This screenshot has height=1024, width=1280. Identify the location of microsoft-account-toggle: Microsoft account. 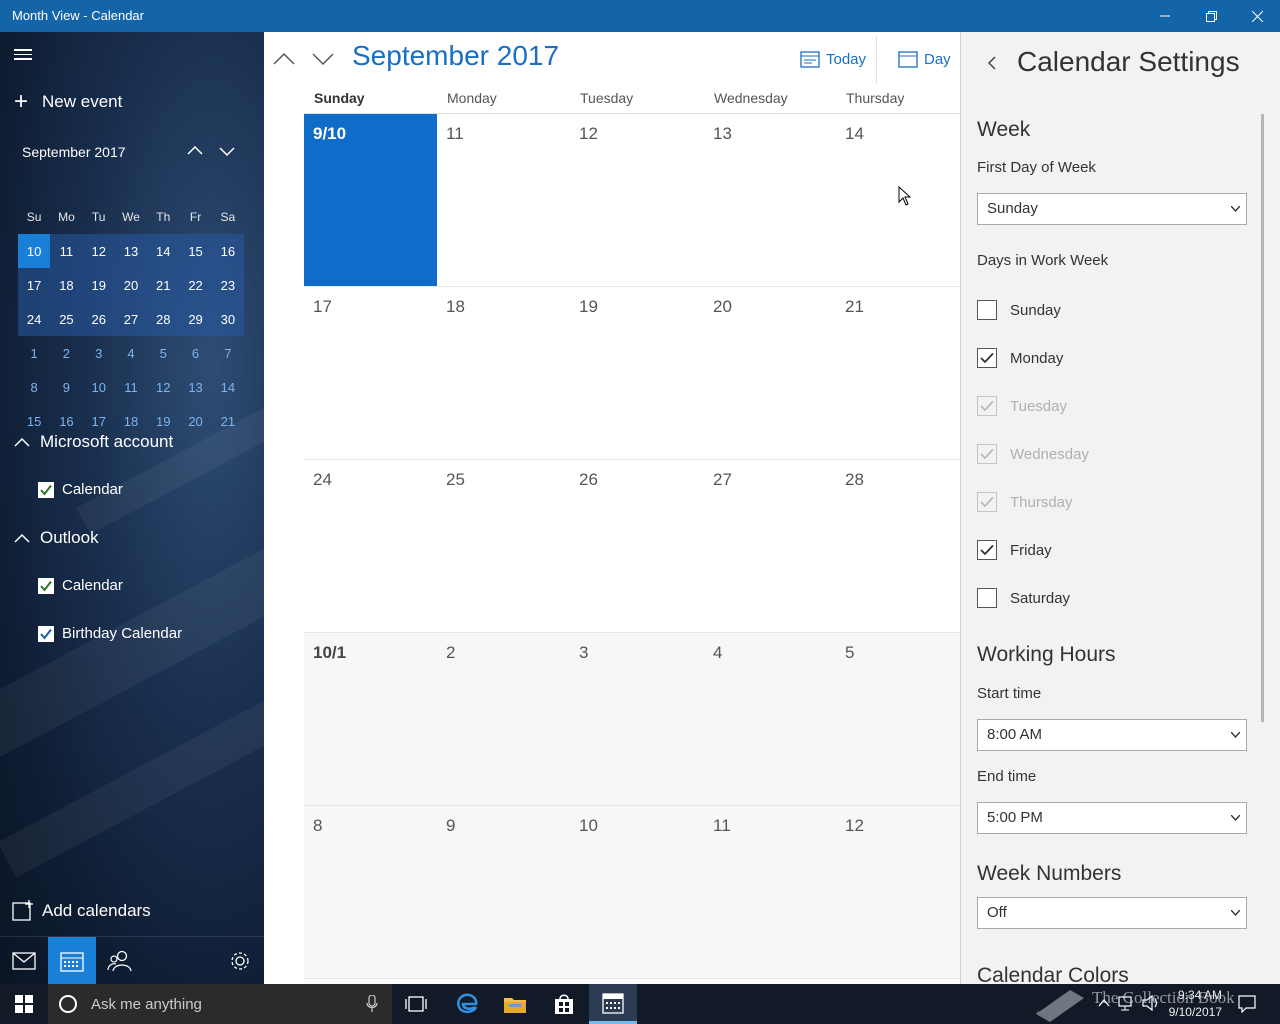
(93, 442).